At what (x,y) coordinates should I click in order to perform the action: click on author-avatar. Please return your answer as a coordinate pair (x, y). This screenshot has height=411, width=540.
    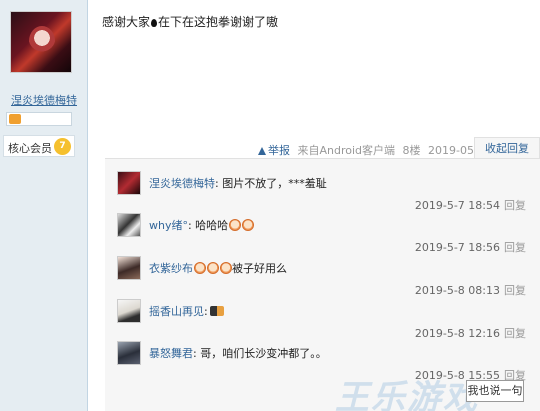
    Looking at the image, I should click on (41, 42).